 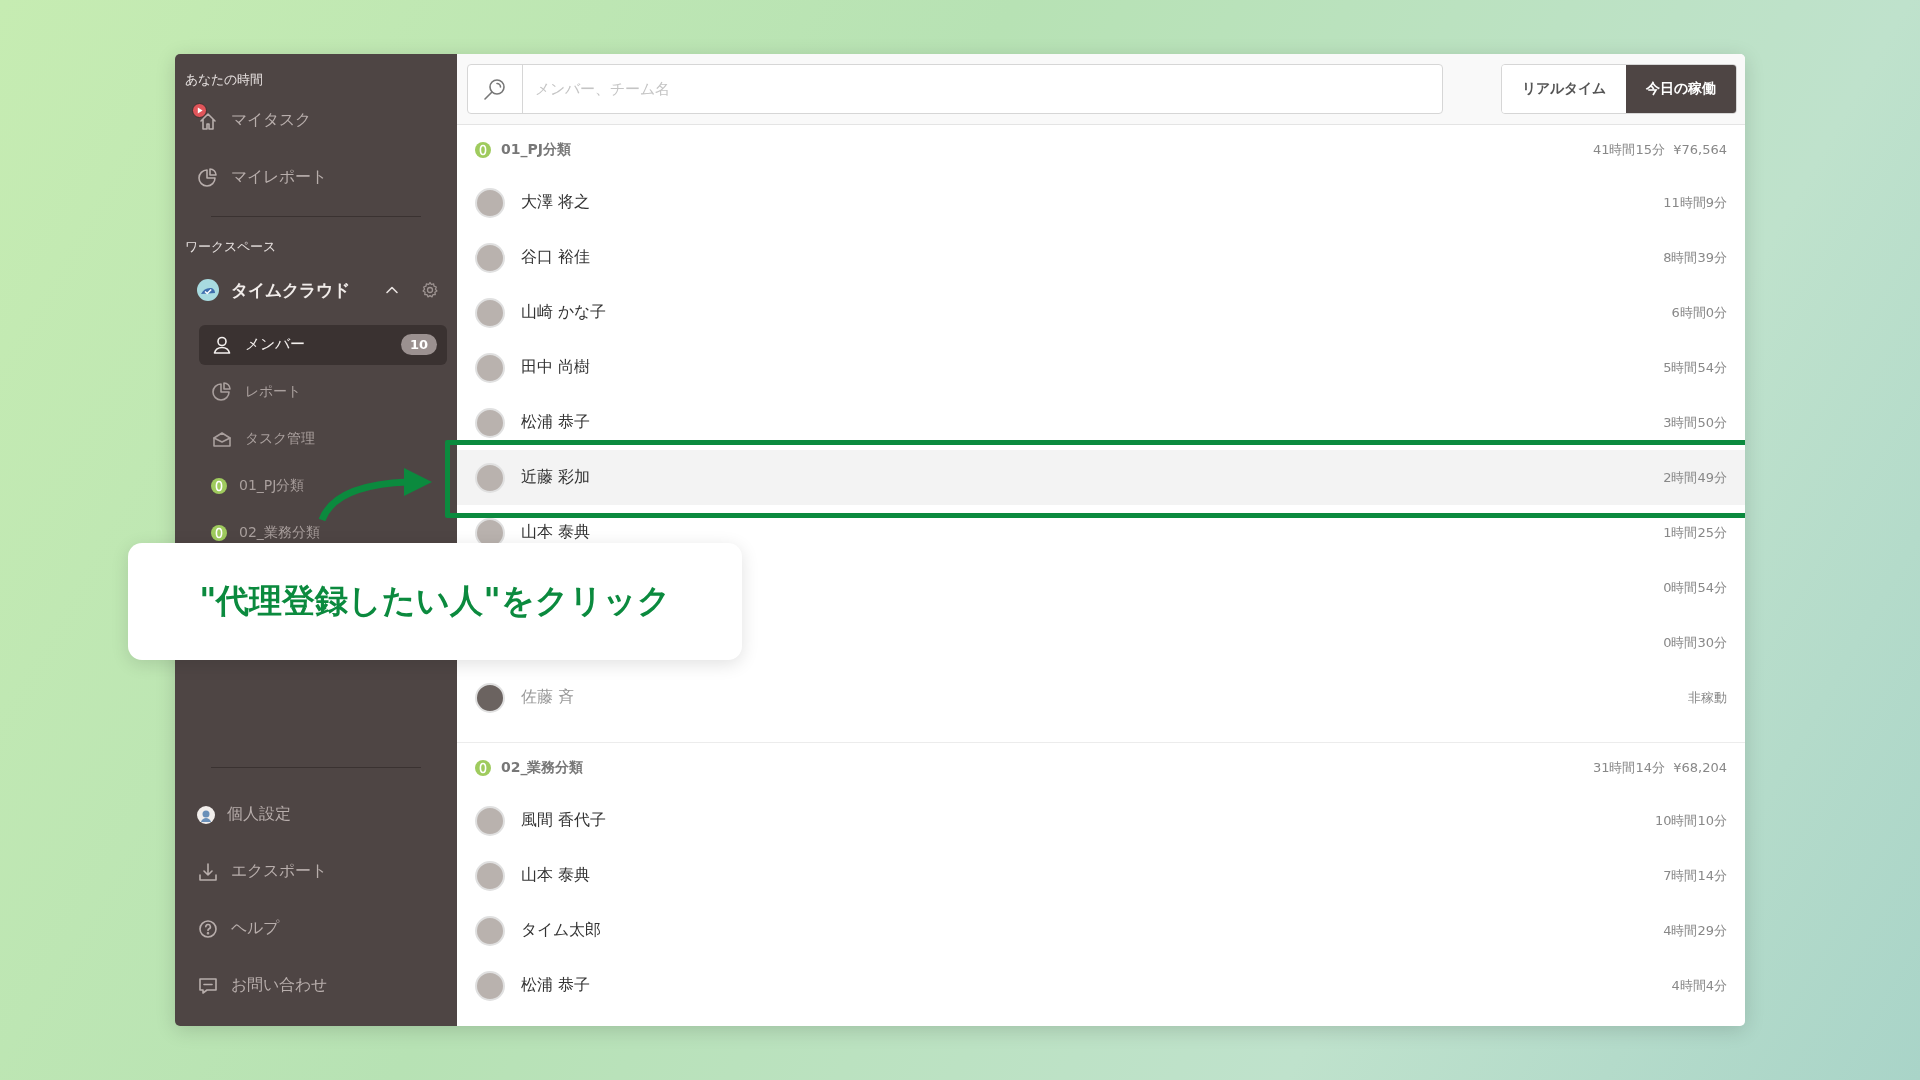 What do you see at coordinates (316, 120) in the screenshot?
I see `sidebar-item: マイタスク` at bounding box center [316, 120].